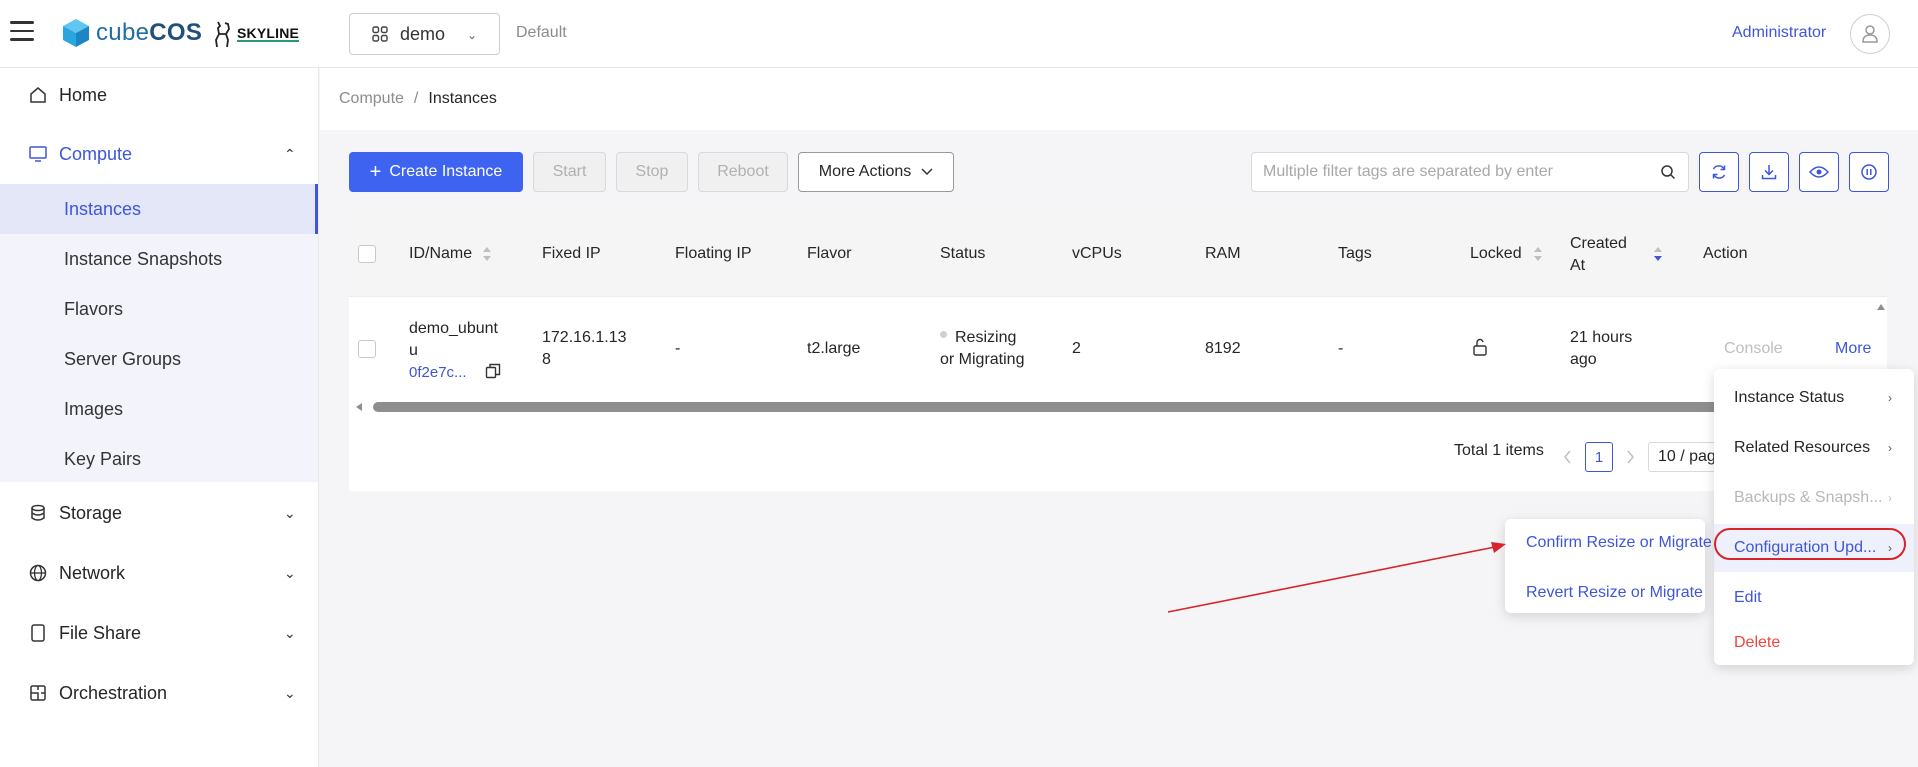  I want to click on menu-item-configuration-update: Configuration Upd... ›, so click(1814, 548).